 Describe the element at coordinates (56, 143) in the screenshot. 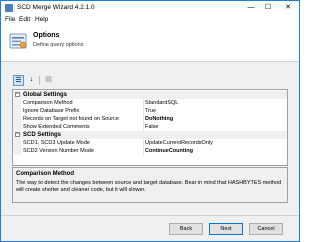

I see `property-name: SCD1, SCD3 Update Mode` at that location.